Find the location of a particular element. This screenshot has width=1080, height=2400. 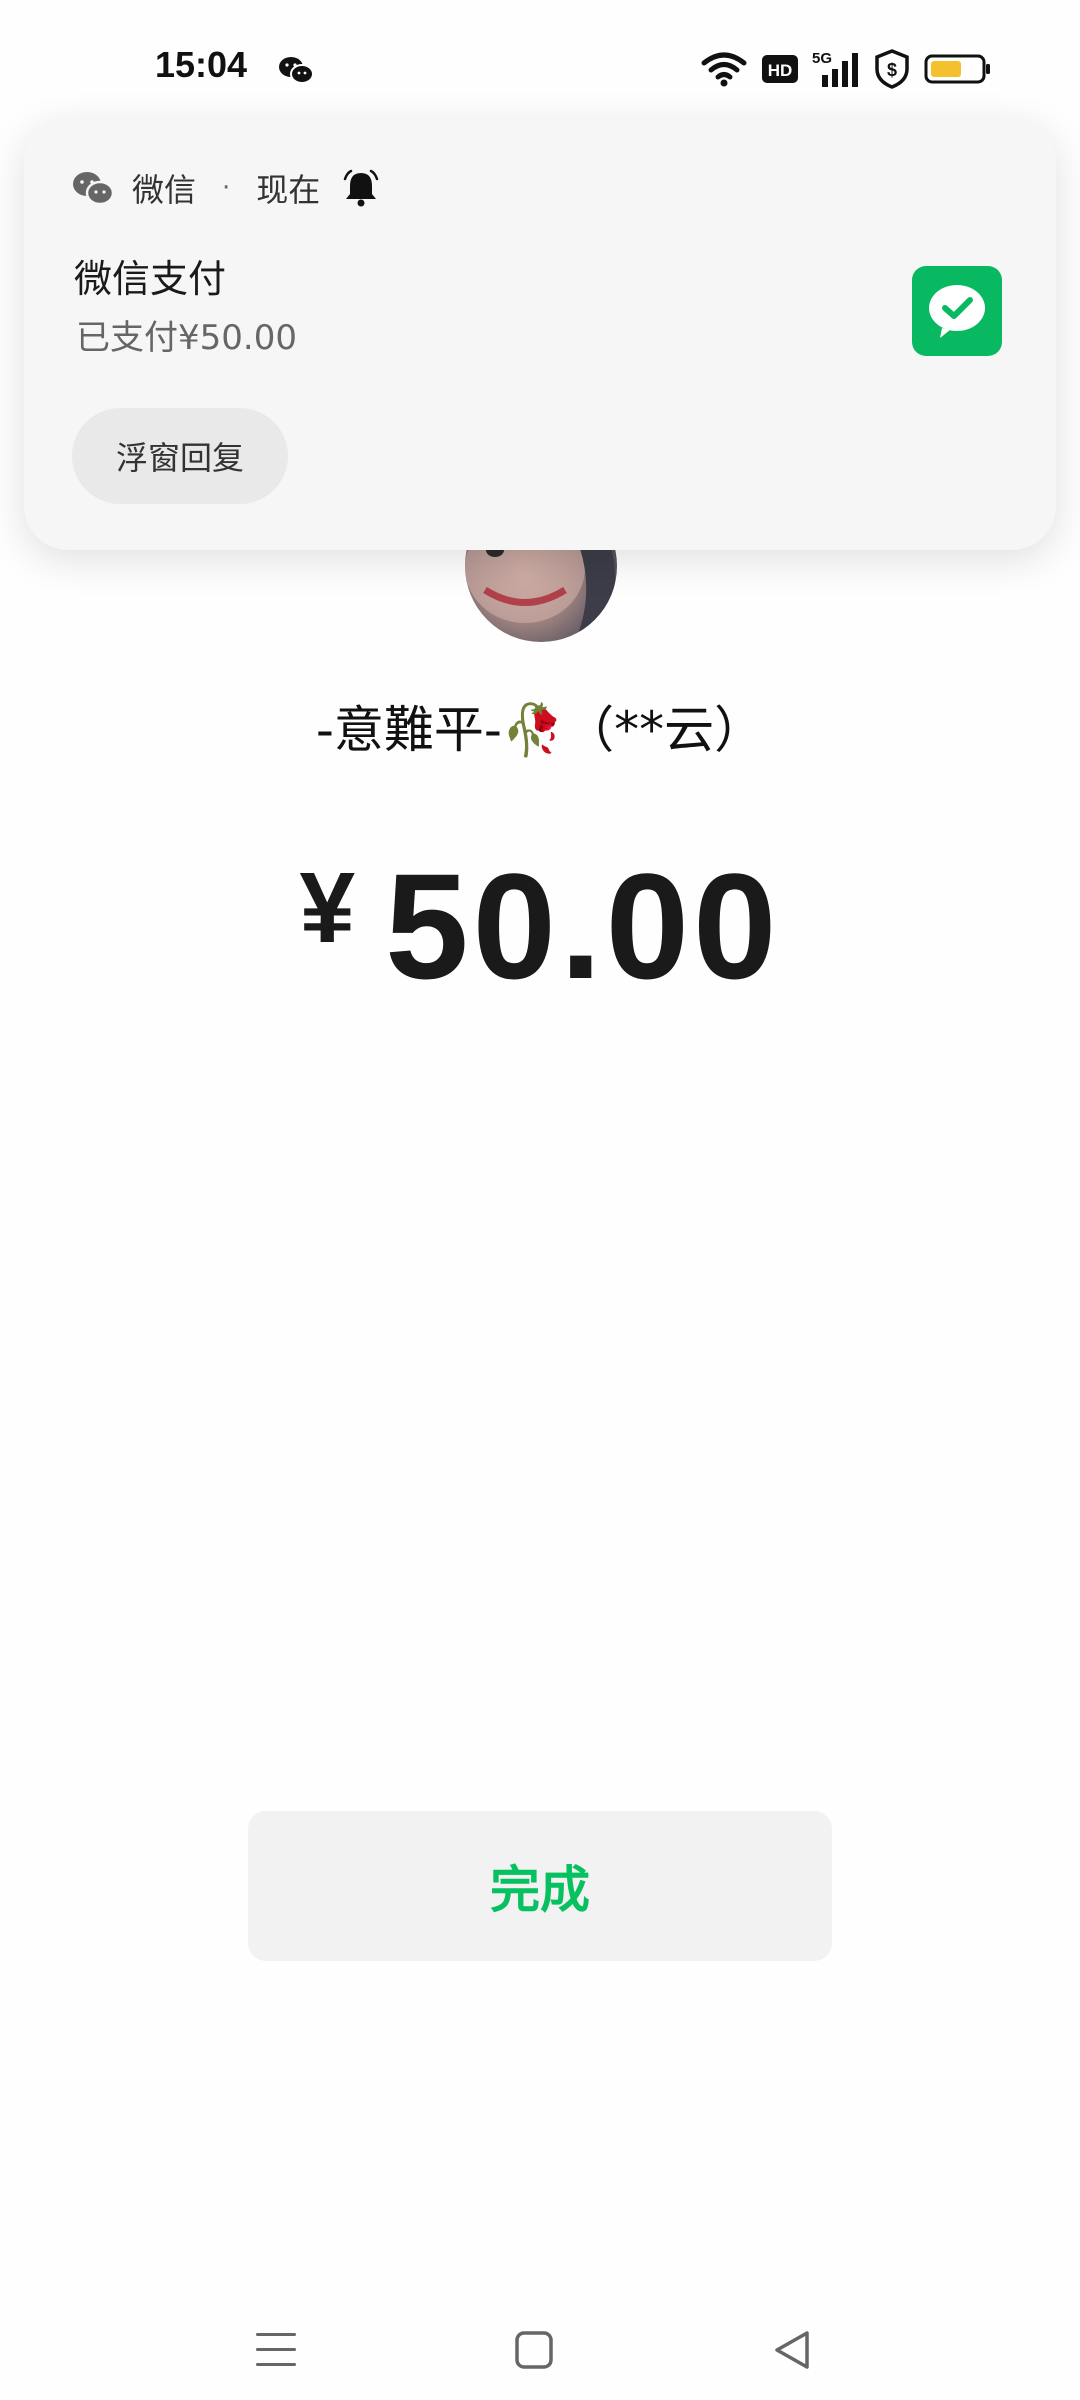

currency-symbol: ¥ is located at coordinates (329, 908).